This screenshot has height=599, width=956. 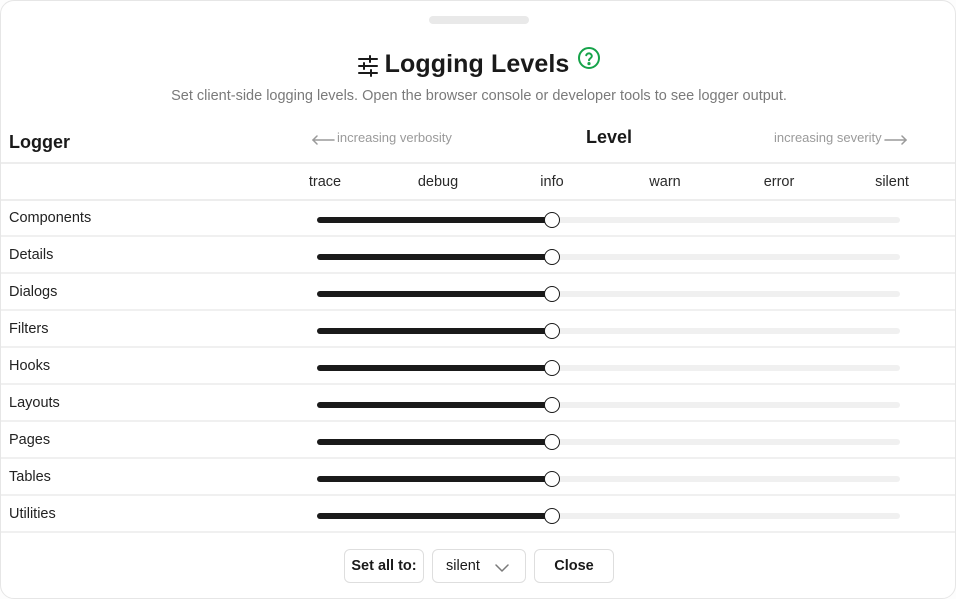 I want to click on logger-row: Tables, so click(x=478, y=477).